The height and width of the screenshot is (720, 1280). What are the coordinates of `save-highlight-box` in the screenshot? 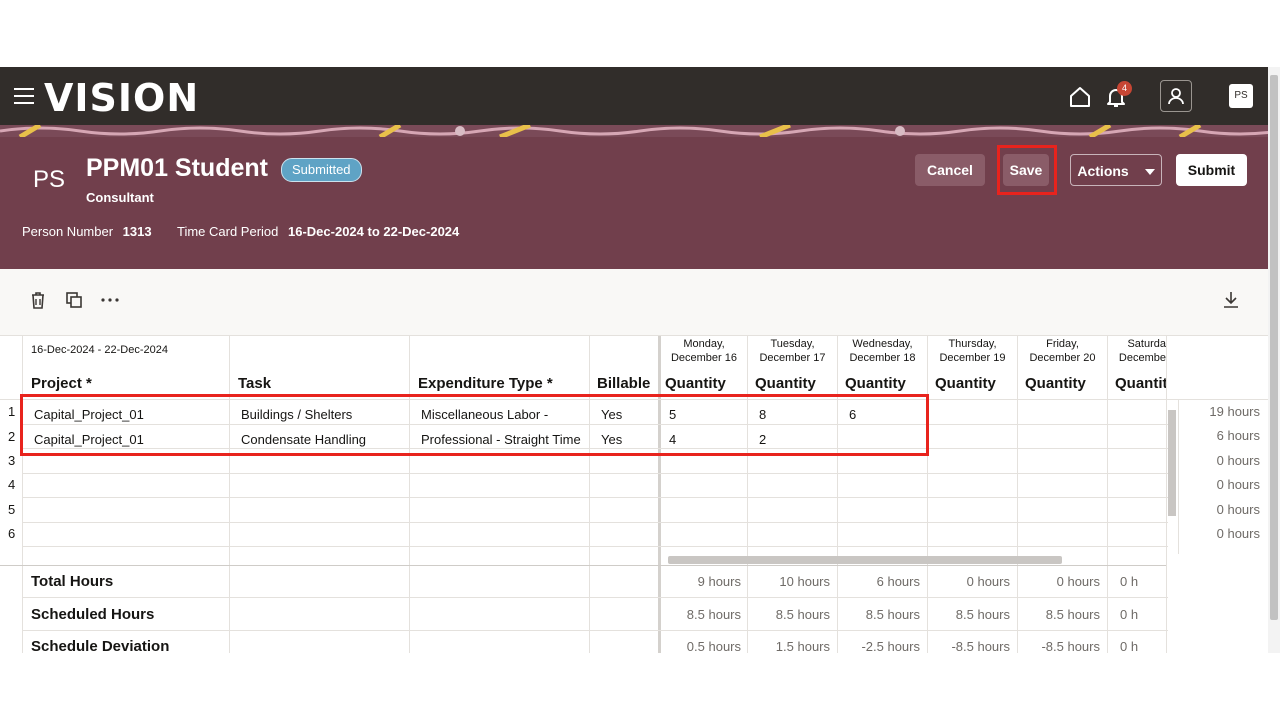 It's located at (1027, 170).